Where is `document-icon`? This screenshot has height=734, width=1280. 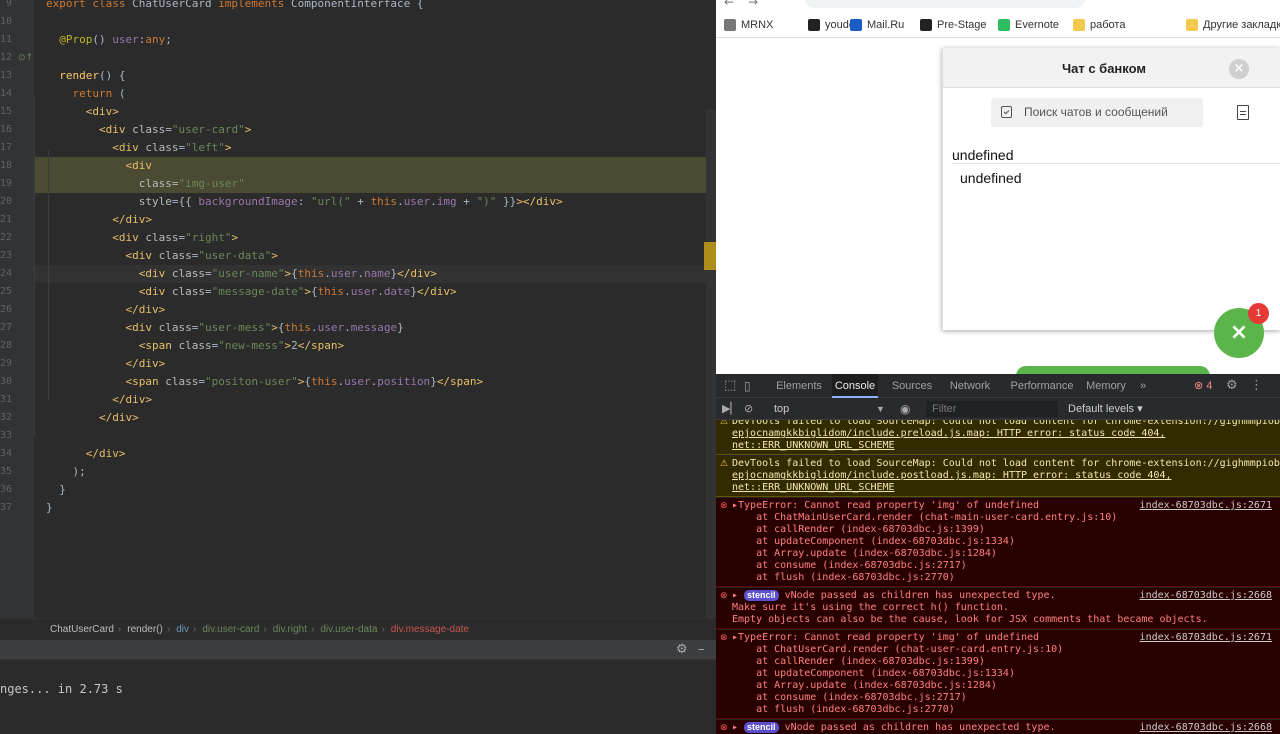
document-icon is located at coordinates (1243, 112).